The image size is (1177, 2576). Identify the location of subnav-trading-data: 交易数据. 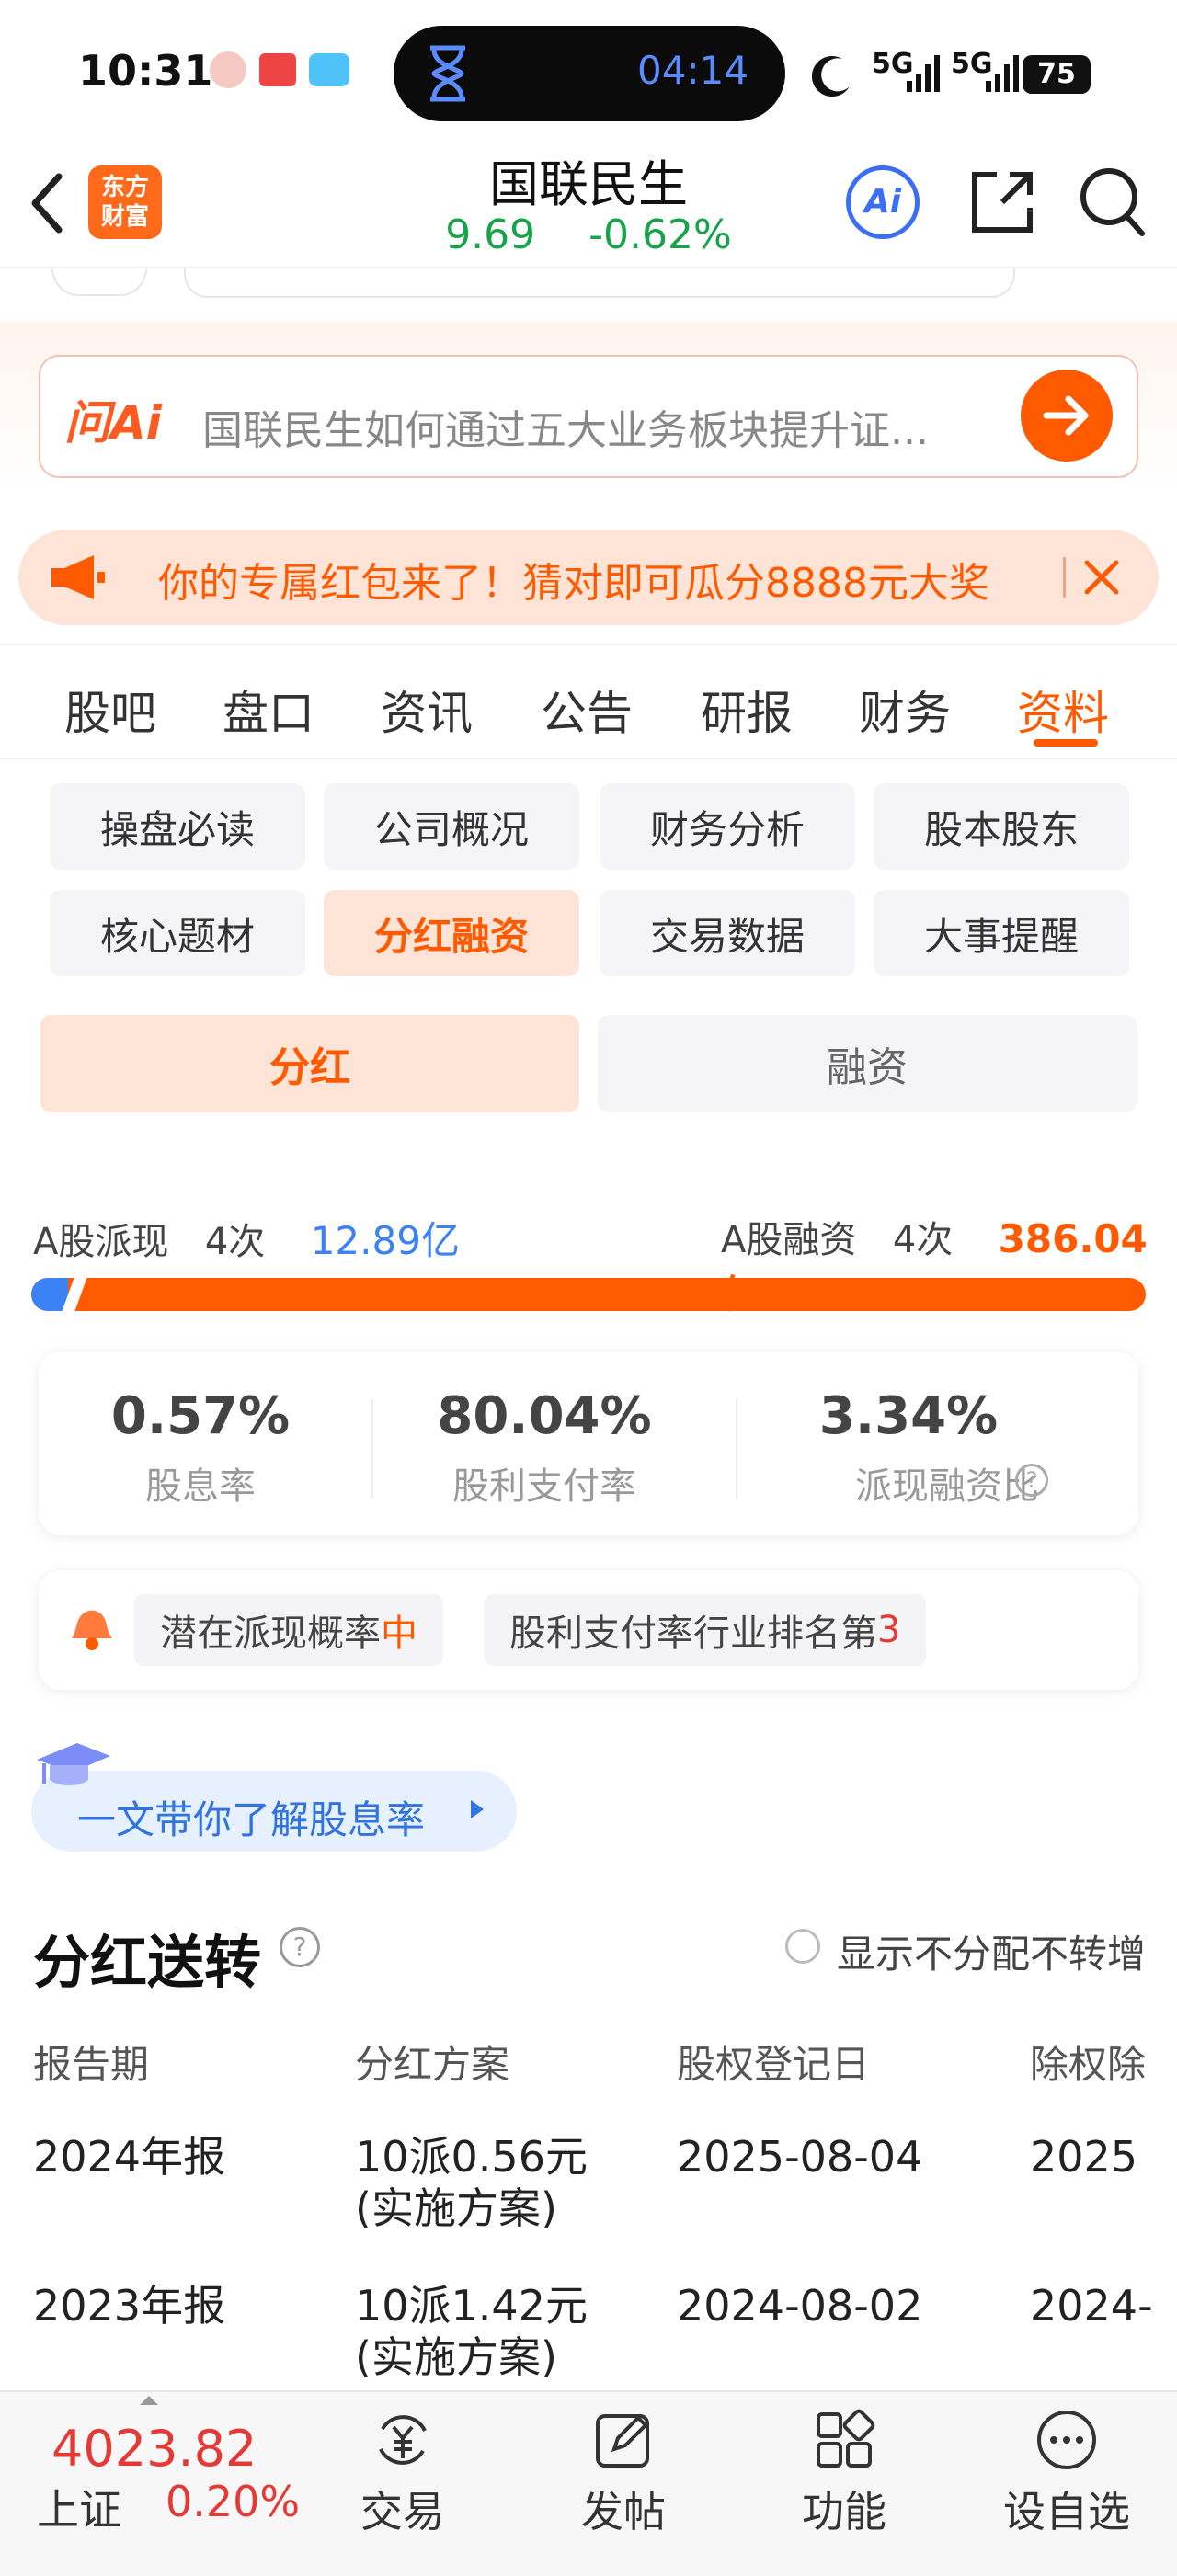
(727, 933).